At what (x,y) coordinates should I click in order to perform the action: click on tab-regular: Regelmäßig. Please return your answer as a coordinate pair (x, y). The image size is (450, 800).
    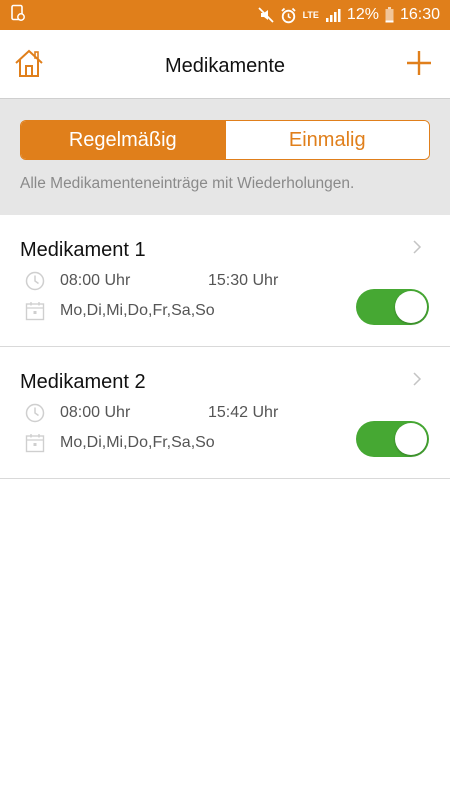
    Looking at the image, I should click on (123, 140).